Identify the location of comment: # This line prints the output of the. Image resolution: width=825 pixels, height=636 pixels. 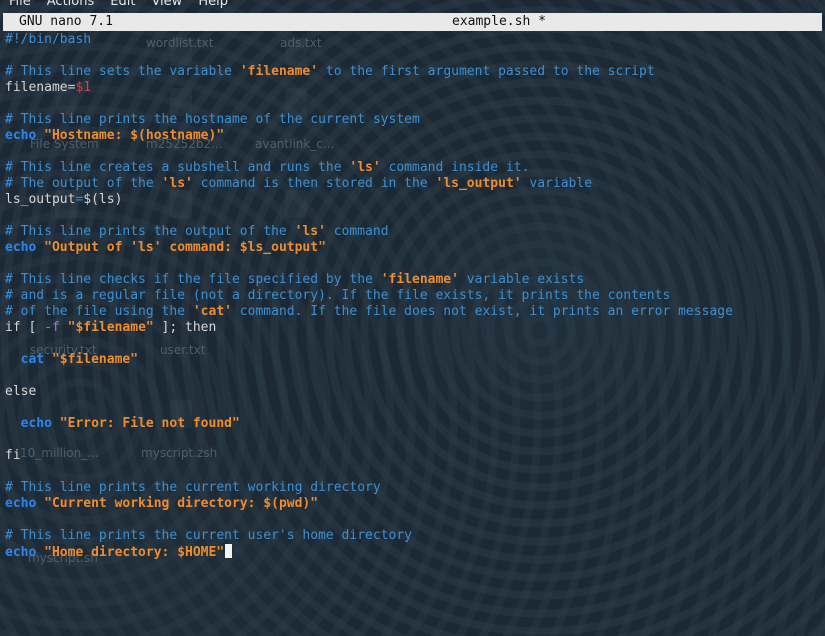
(150, 231).